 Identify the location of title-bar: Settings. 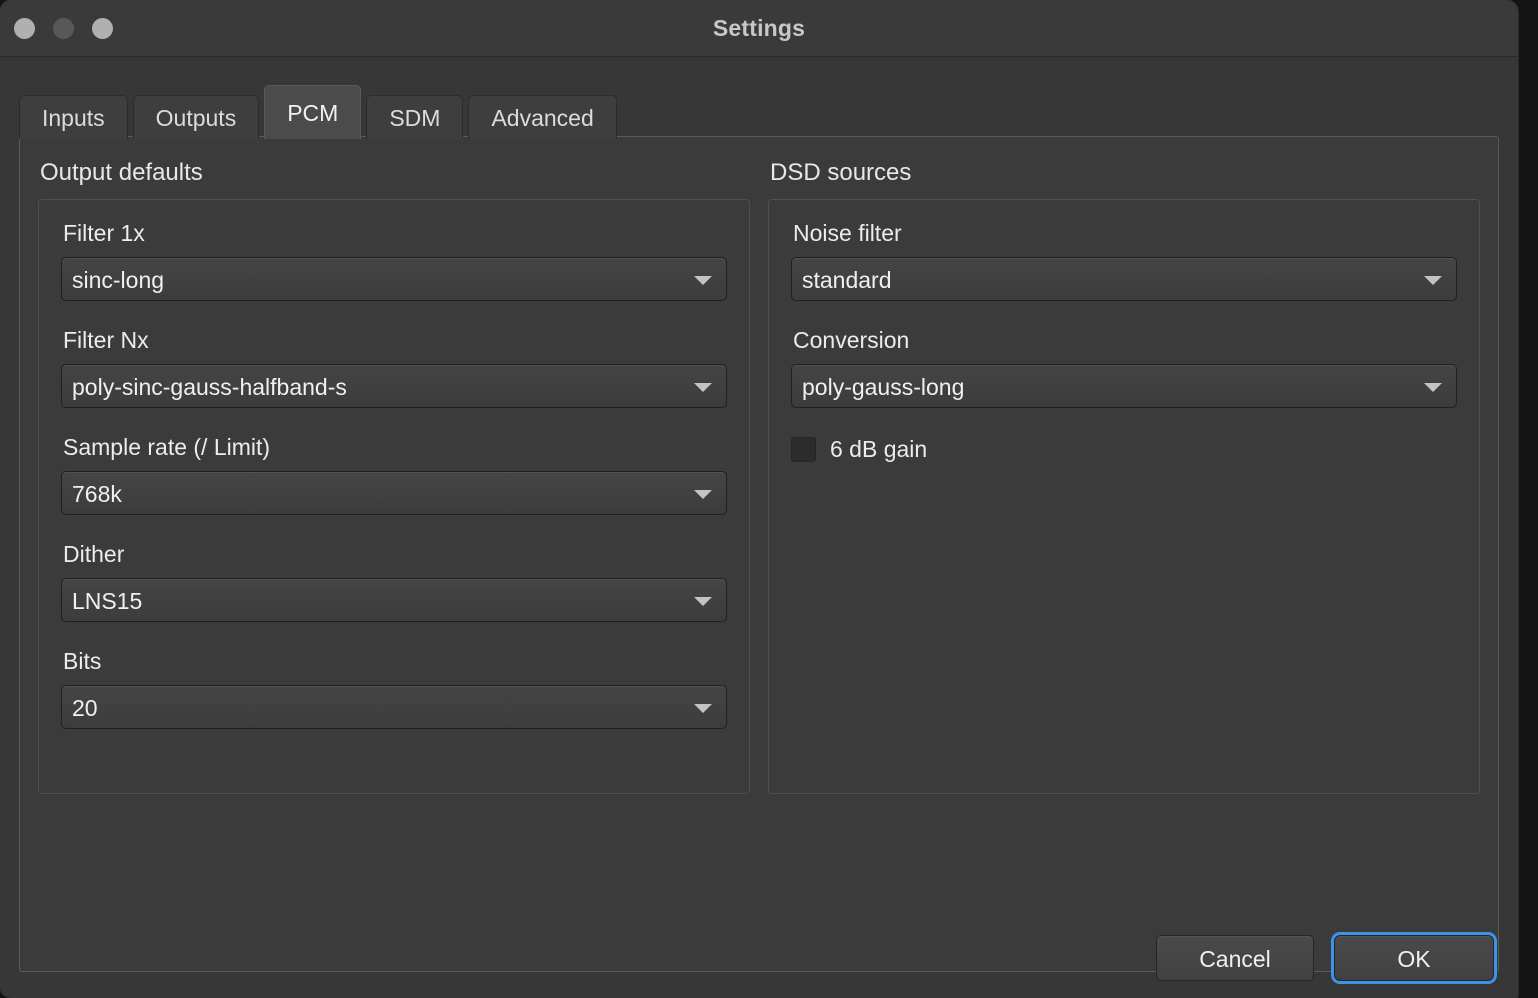
(759, 28).